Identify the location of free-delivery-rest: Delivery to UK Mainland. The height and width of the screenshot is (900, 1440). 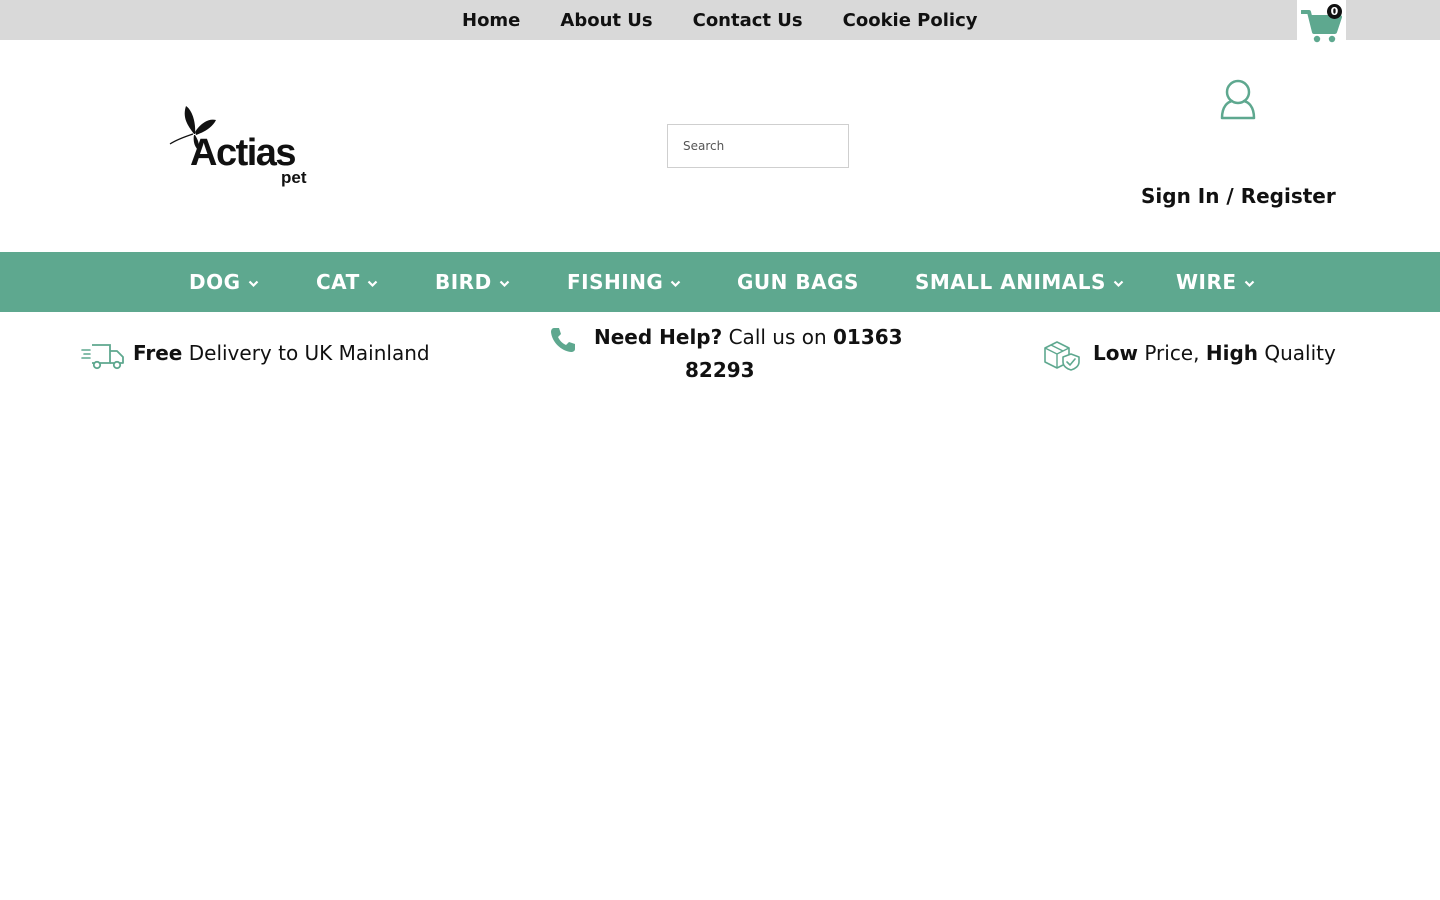
(306, 353).